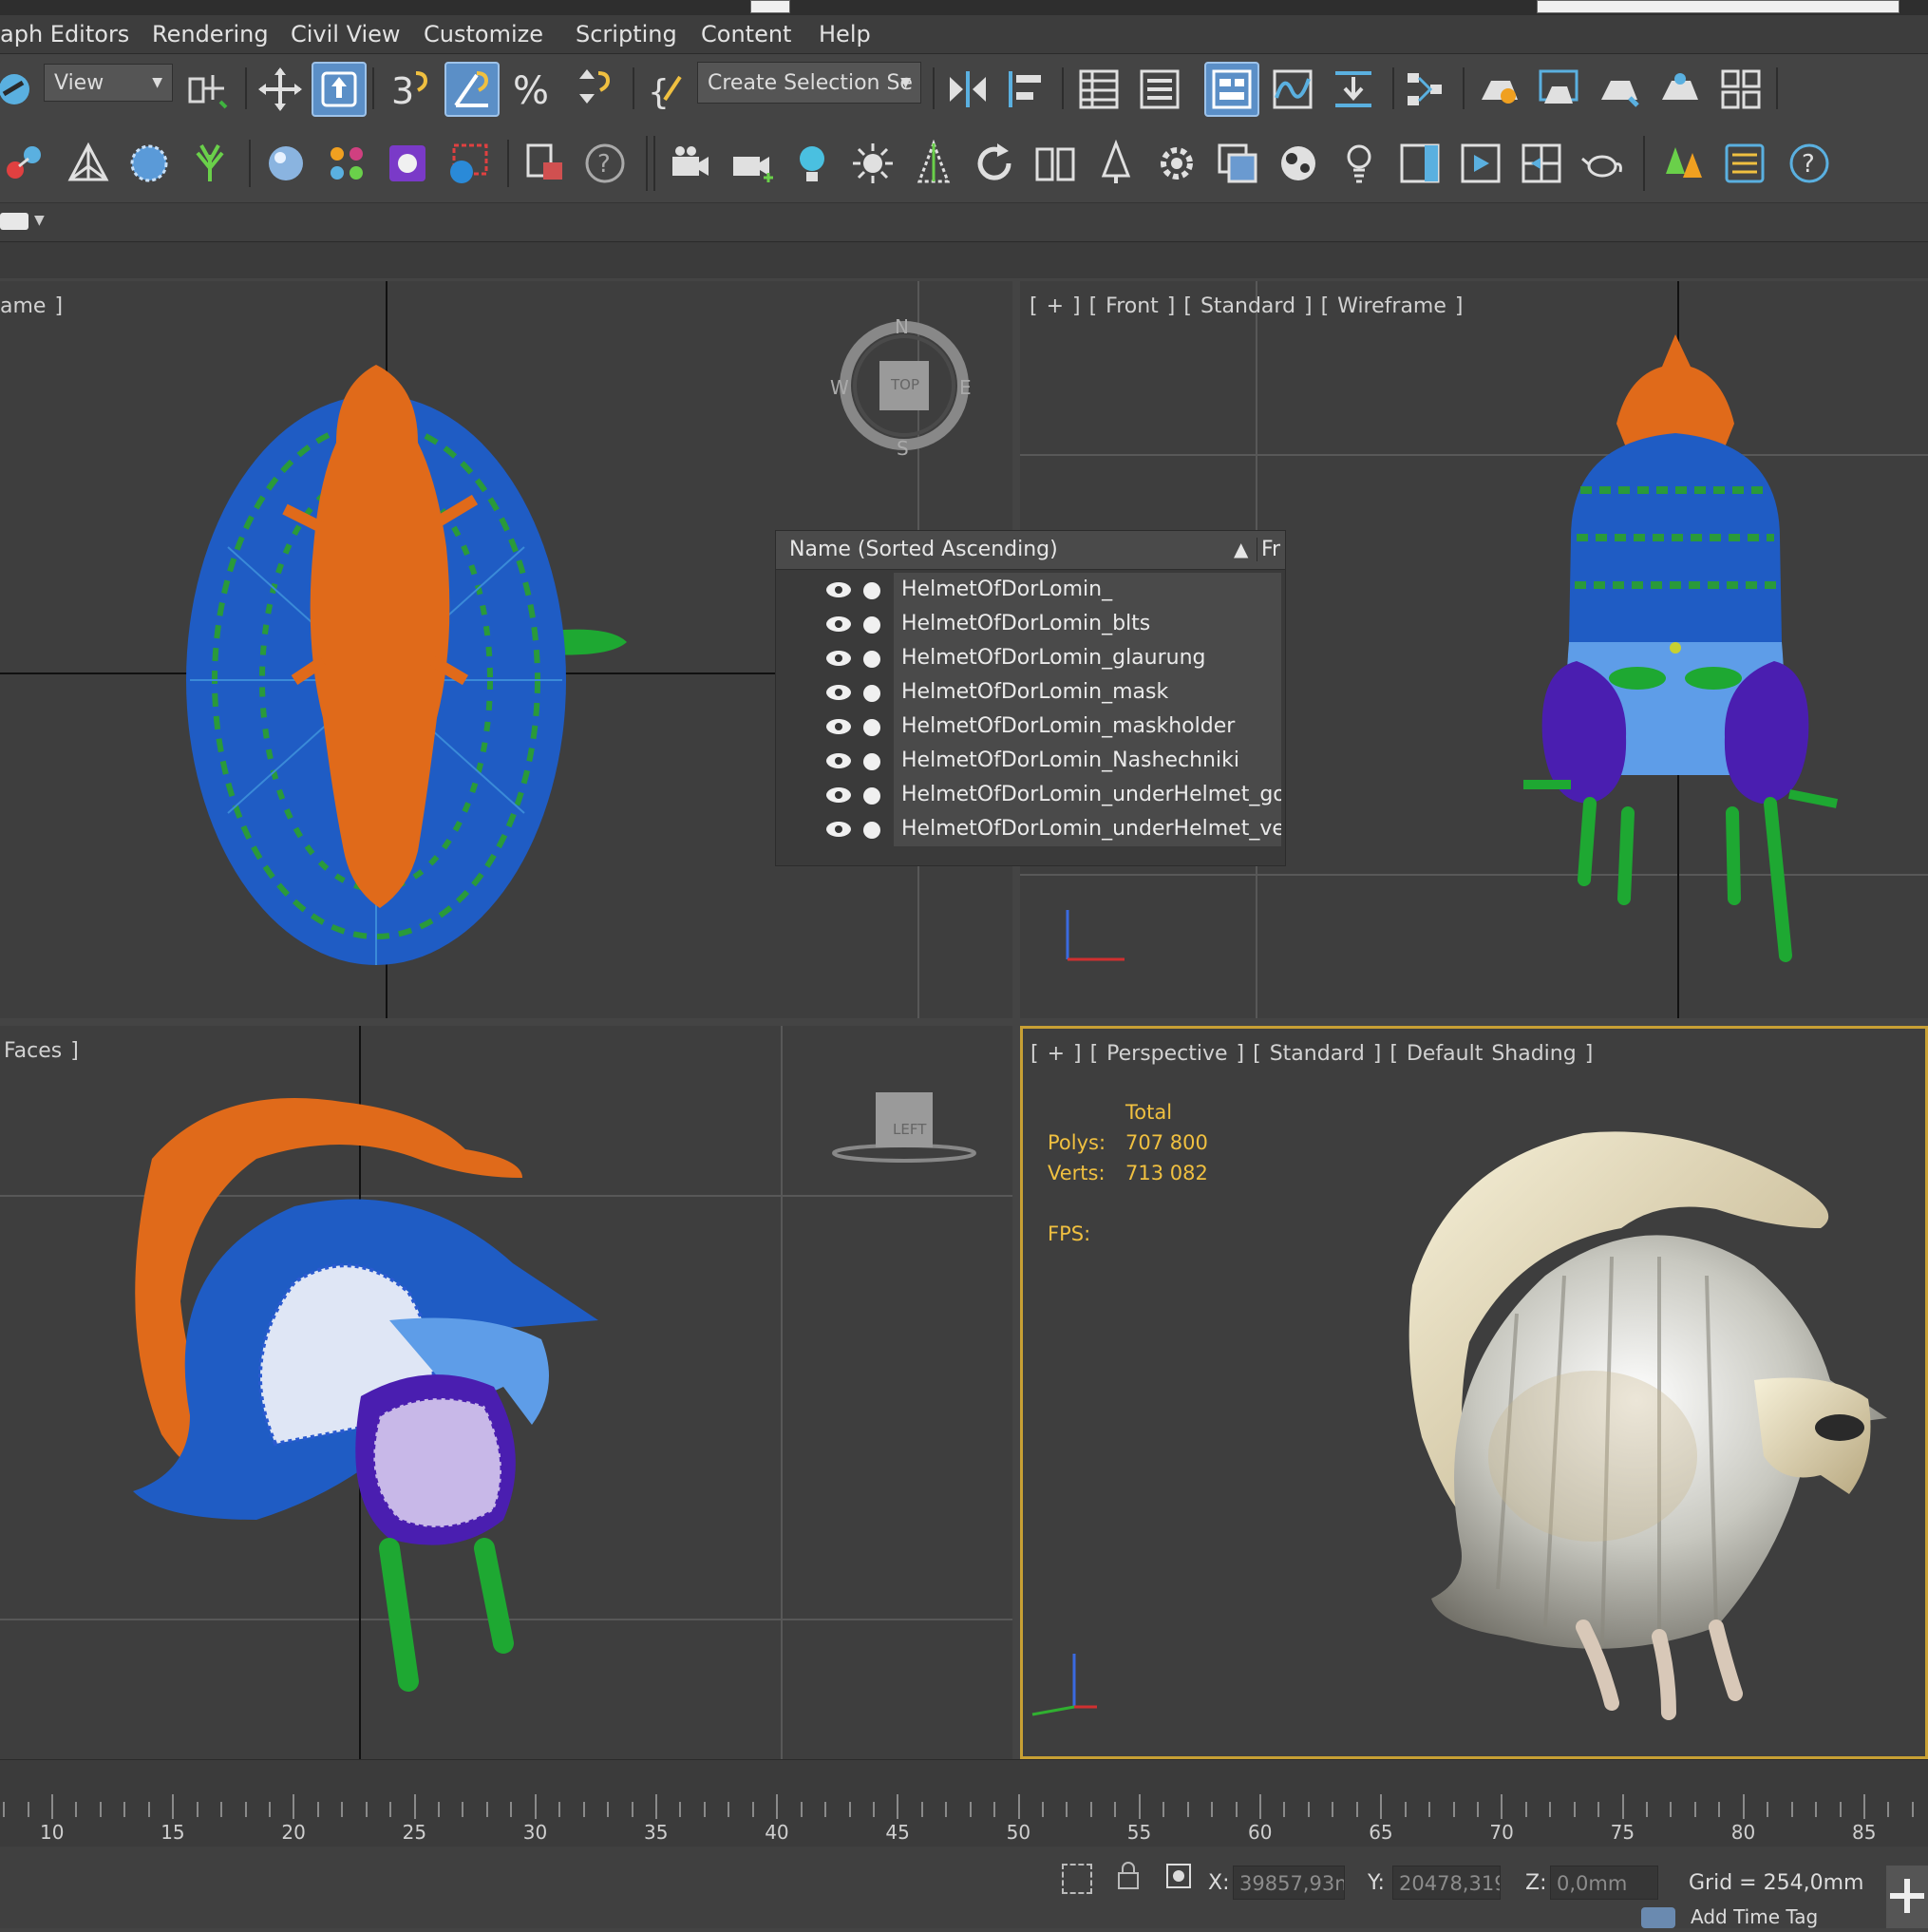  I want to click on scene-explorer-row: HelmetOfDorLomin_, so click(1034, 590).